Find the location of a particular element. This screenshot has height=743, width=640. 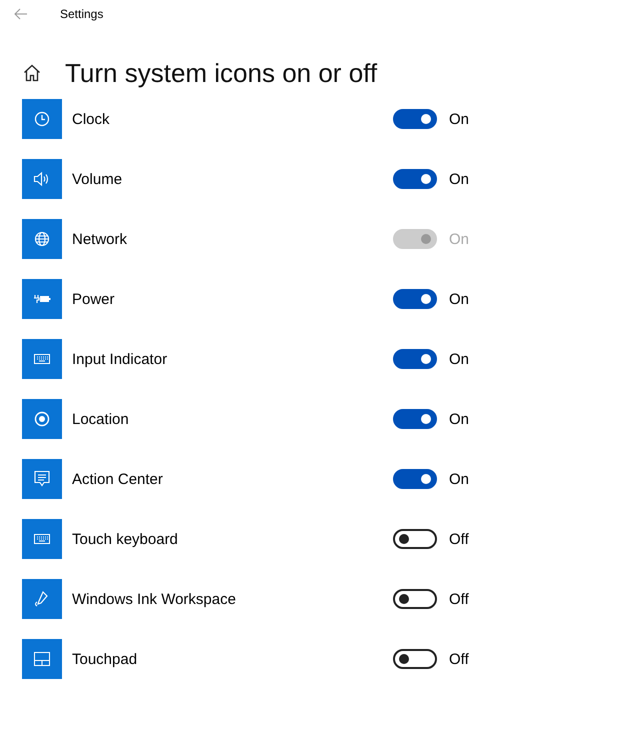

setting-label: Clock is located at coordinates (91, 119).